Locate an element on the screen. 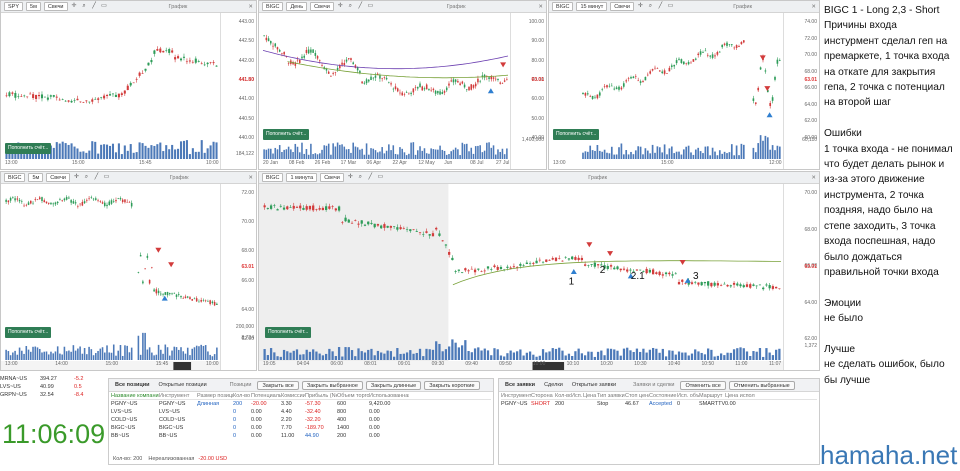  close-selected-button: Закрыть выбранное is located at coordinates (332, 385).